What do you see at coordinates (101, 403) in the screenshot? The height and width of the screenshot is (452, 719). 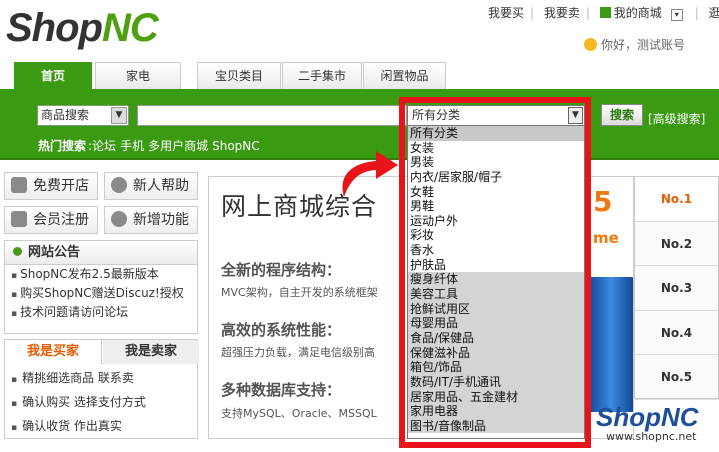 I see `buyer-step: 确认购买 选择支付方式` at bounding box center [101, 403].